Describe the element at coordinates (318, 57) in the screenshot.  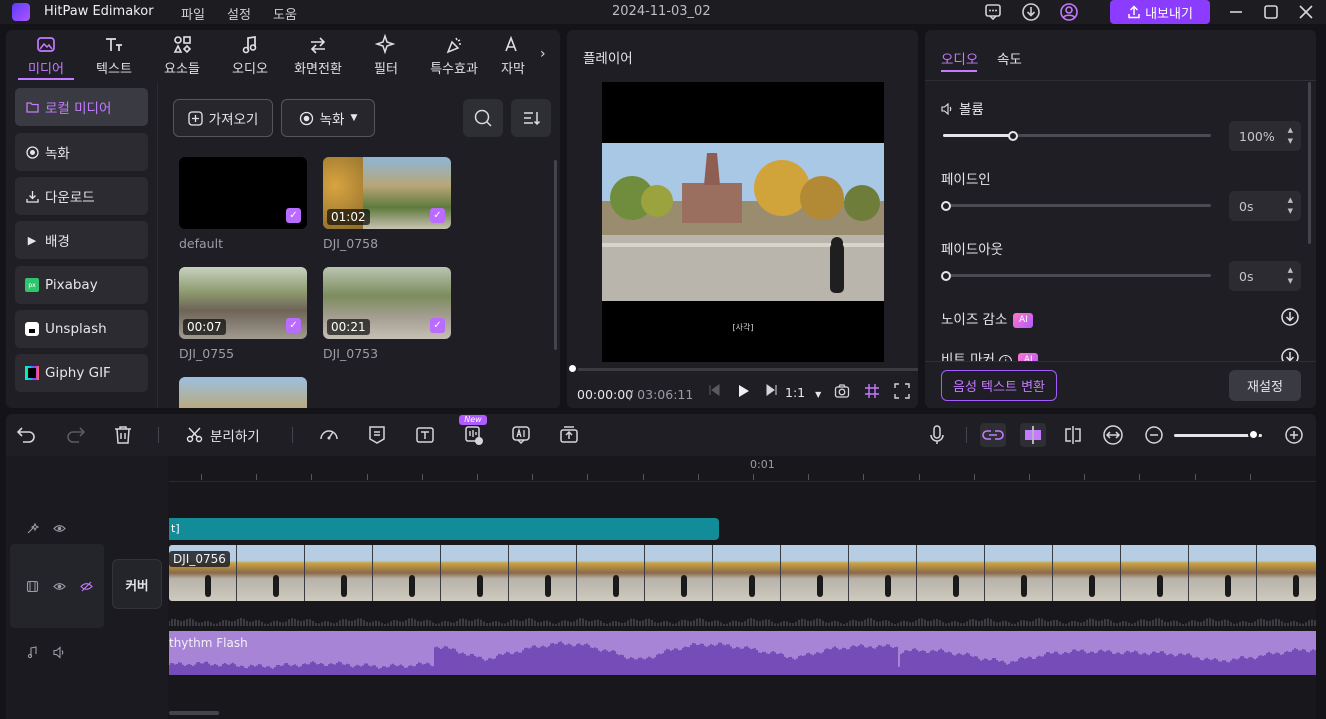
I see `tab-transitions: 화면전환` at that location.